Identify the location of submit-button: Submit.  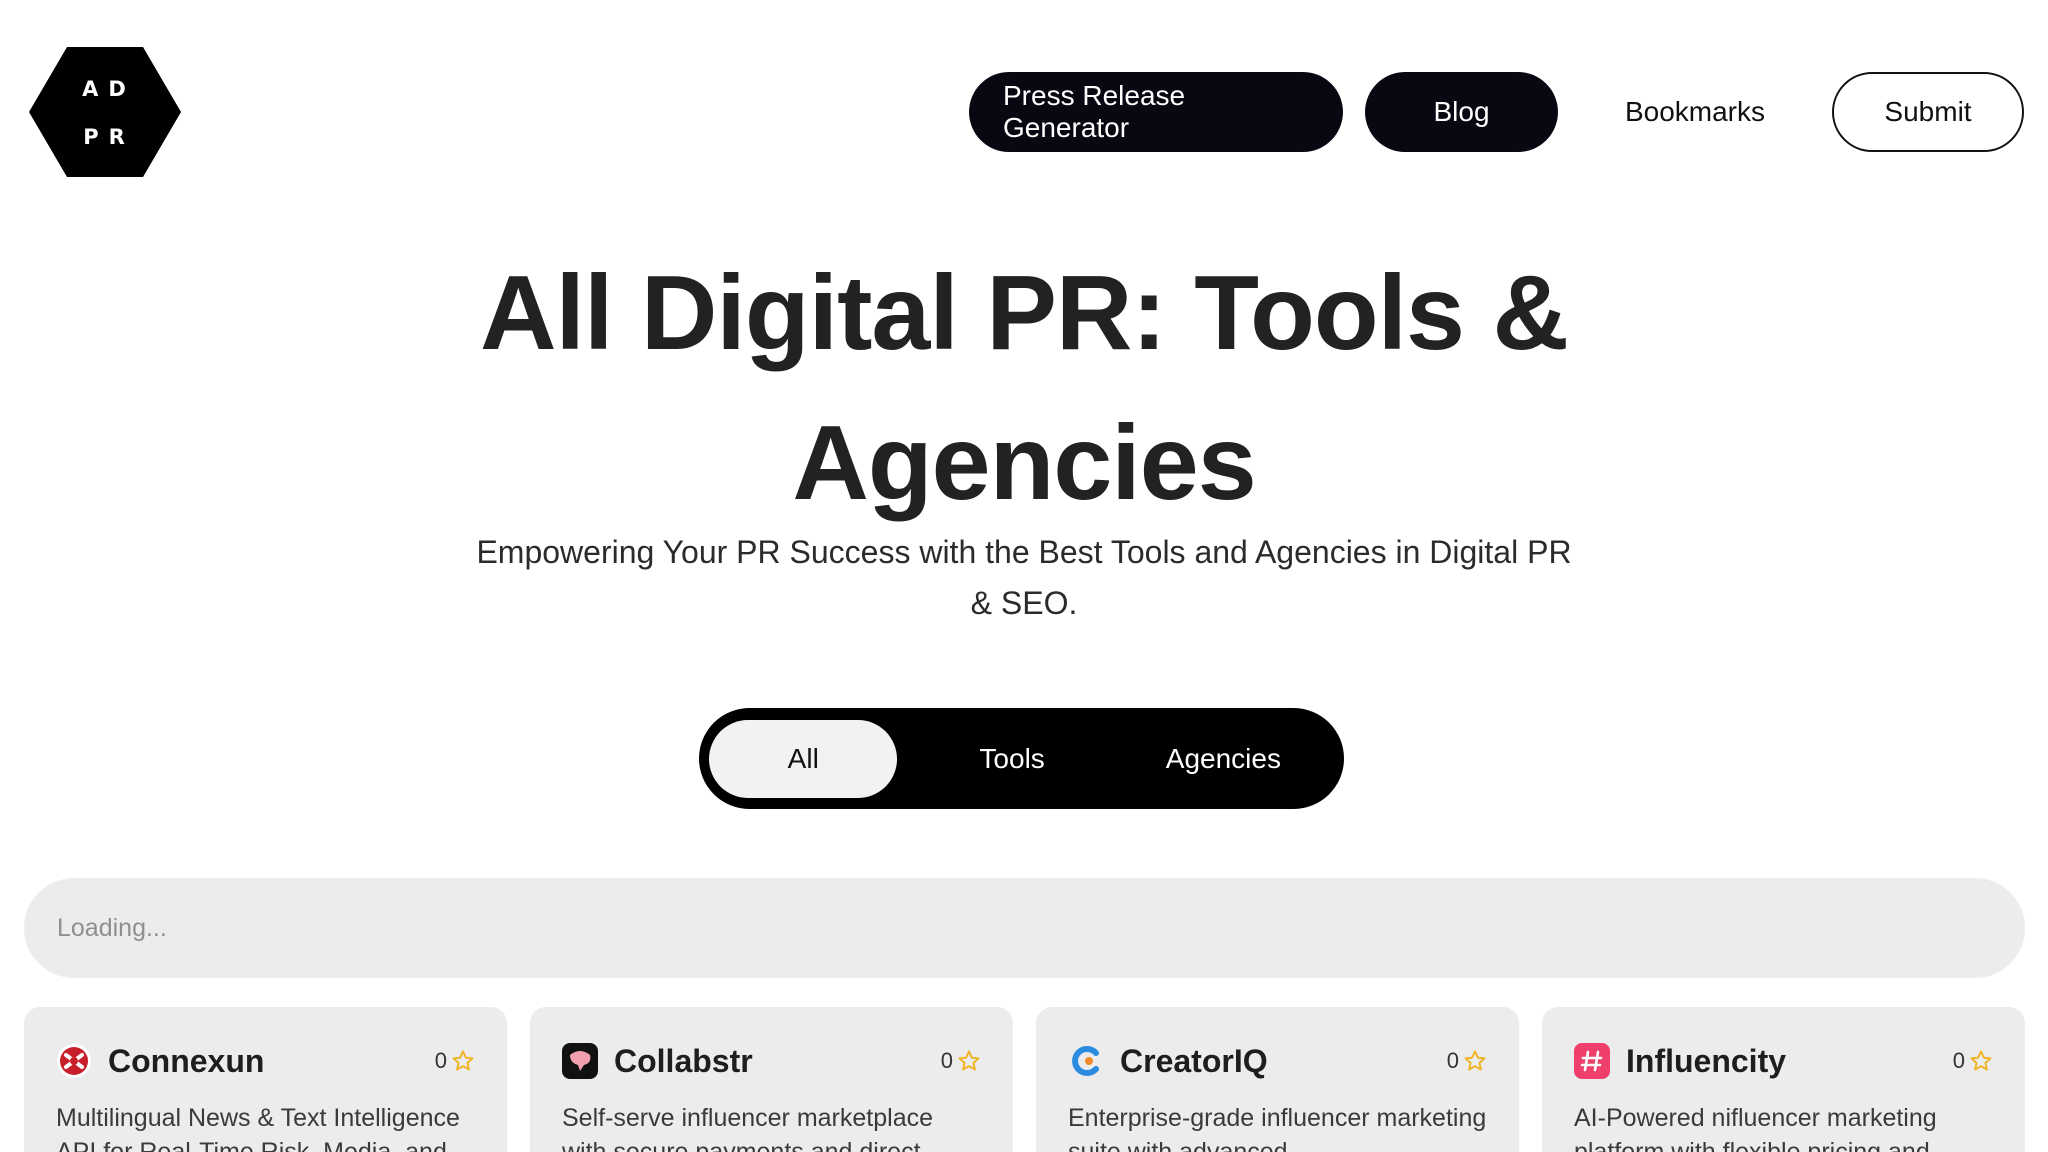
(1928, 112).